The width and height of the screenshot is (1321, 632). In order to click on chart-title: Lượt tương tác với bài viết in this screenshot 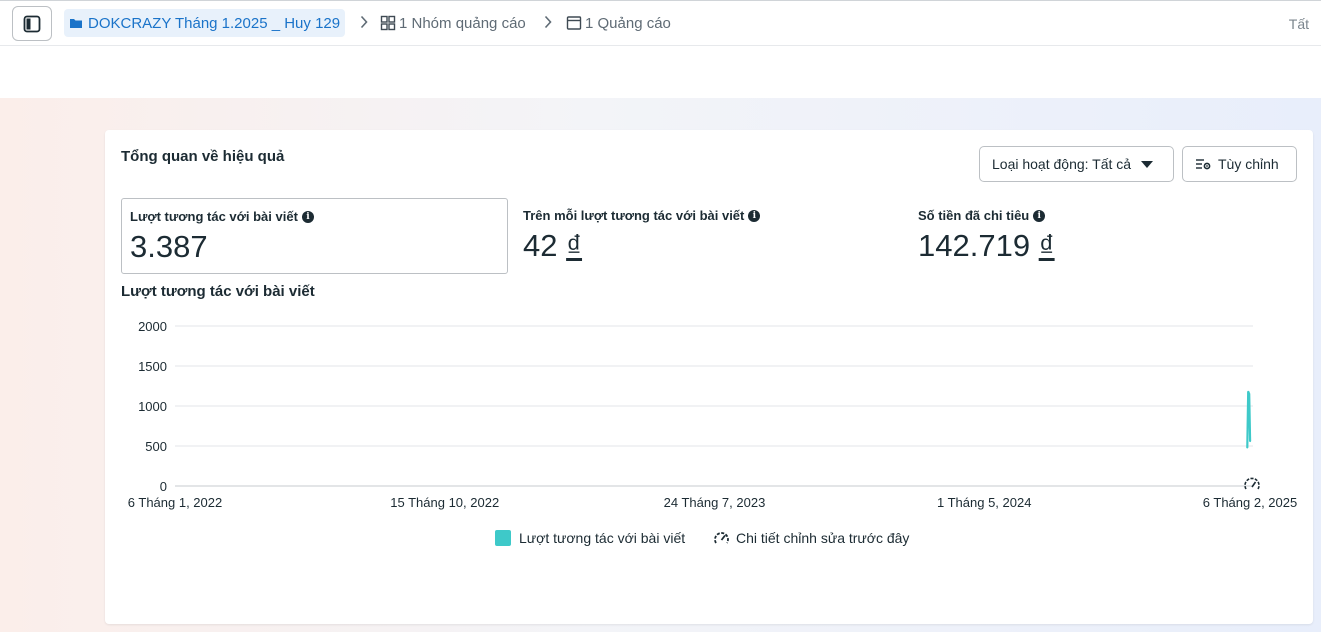, I will do `click(218, 291)`.